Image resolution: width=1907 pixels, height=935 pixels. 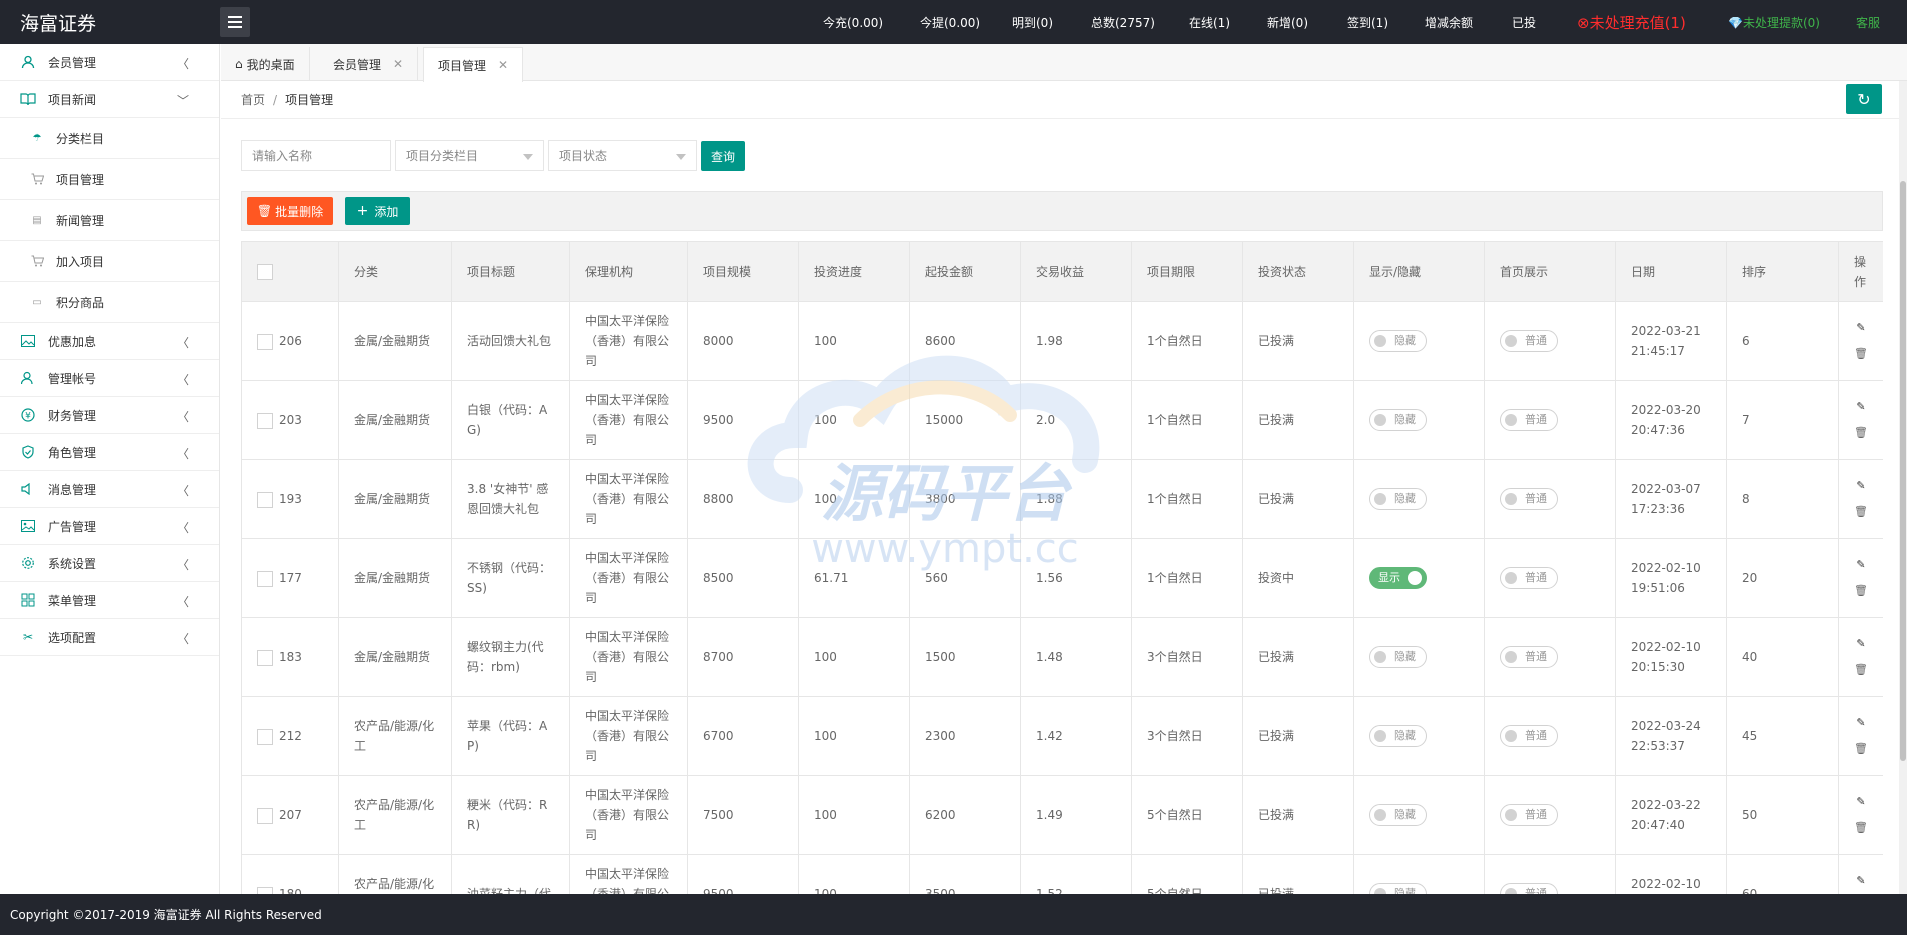 I want to click on header-stat-3: 总数(2757), so click(x=1123, y=22).